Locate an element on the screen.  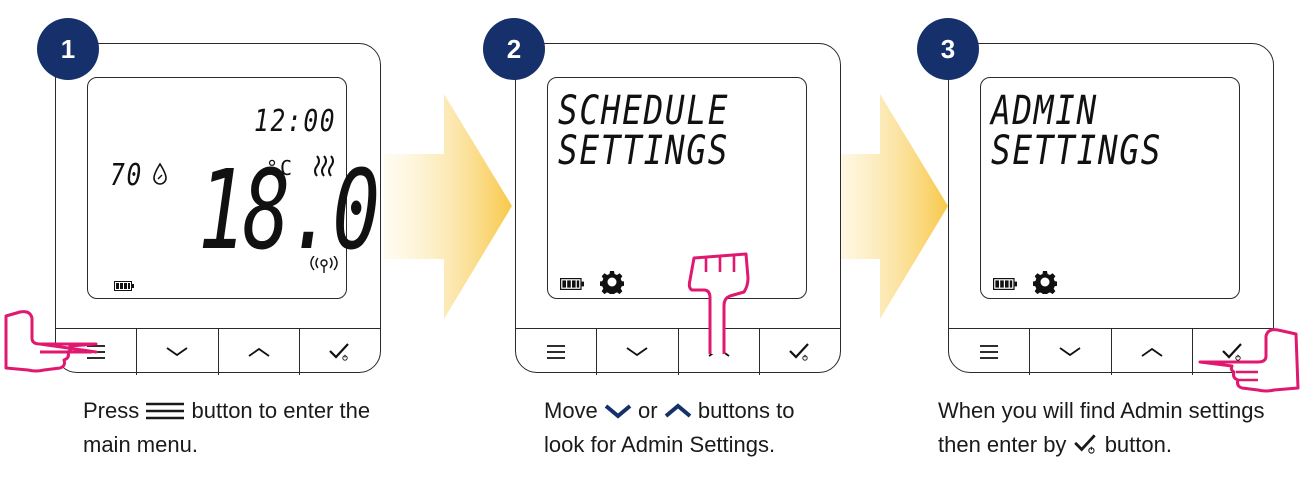
humidity-drop-icon is located at coordinates (160, 173).